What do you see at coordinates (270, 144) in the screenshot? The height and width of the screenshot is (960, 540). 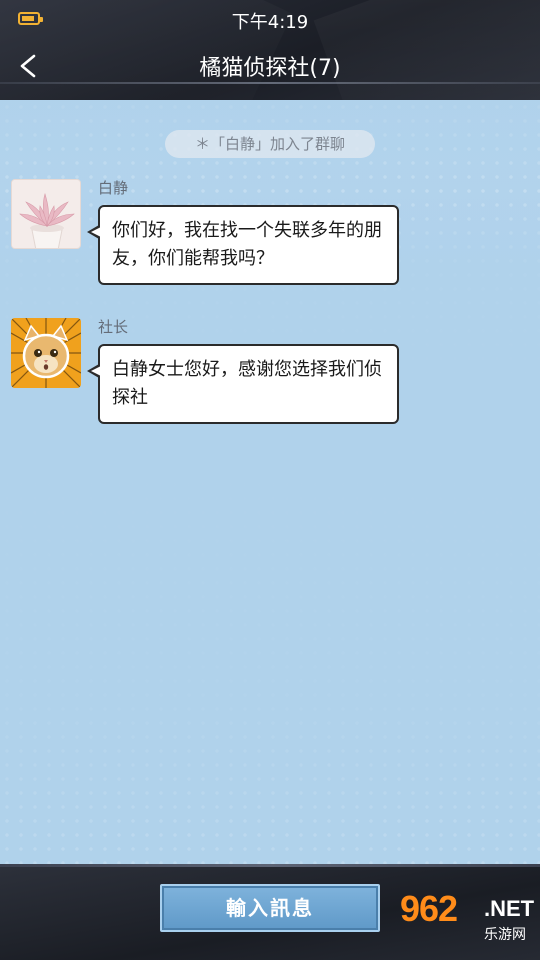 I see `system-notice: ＊「白静」加入了群聊` at bounding box center [270, 144].